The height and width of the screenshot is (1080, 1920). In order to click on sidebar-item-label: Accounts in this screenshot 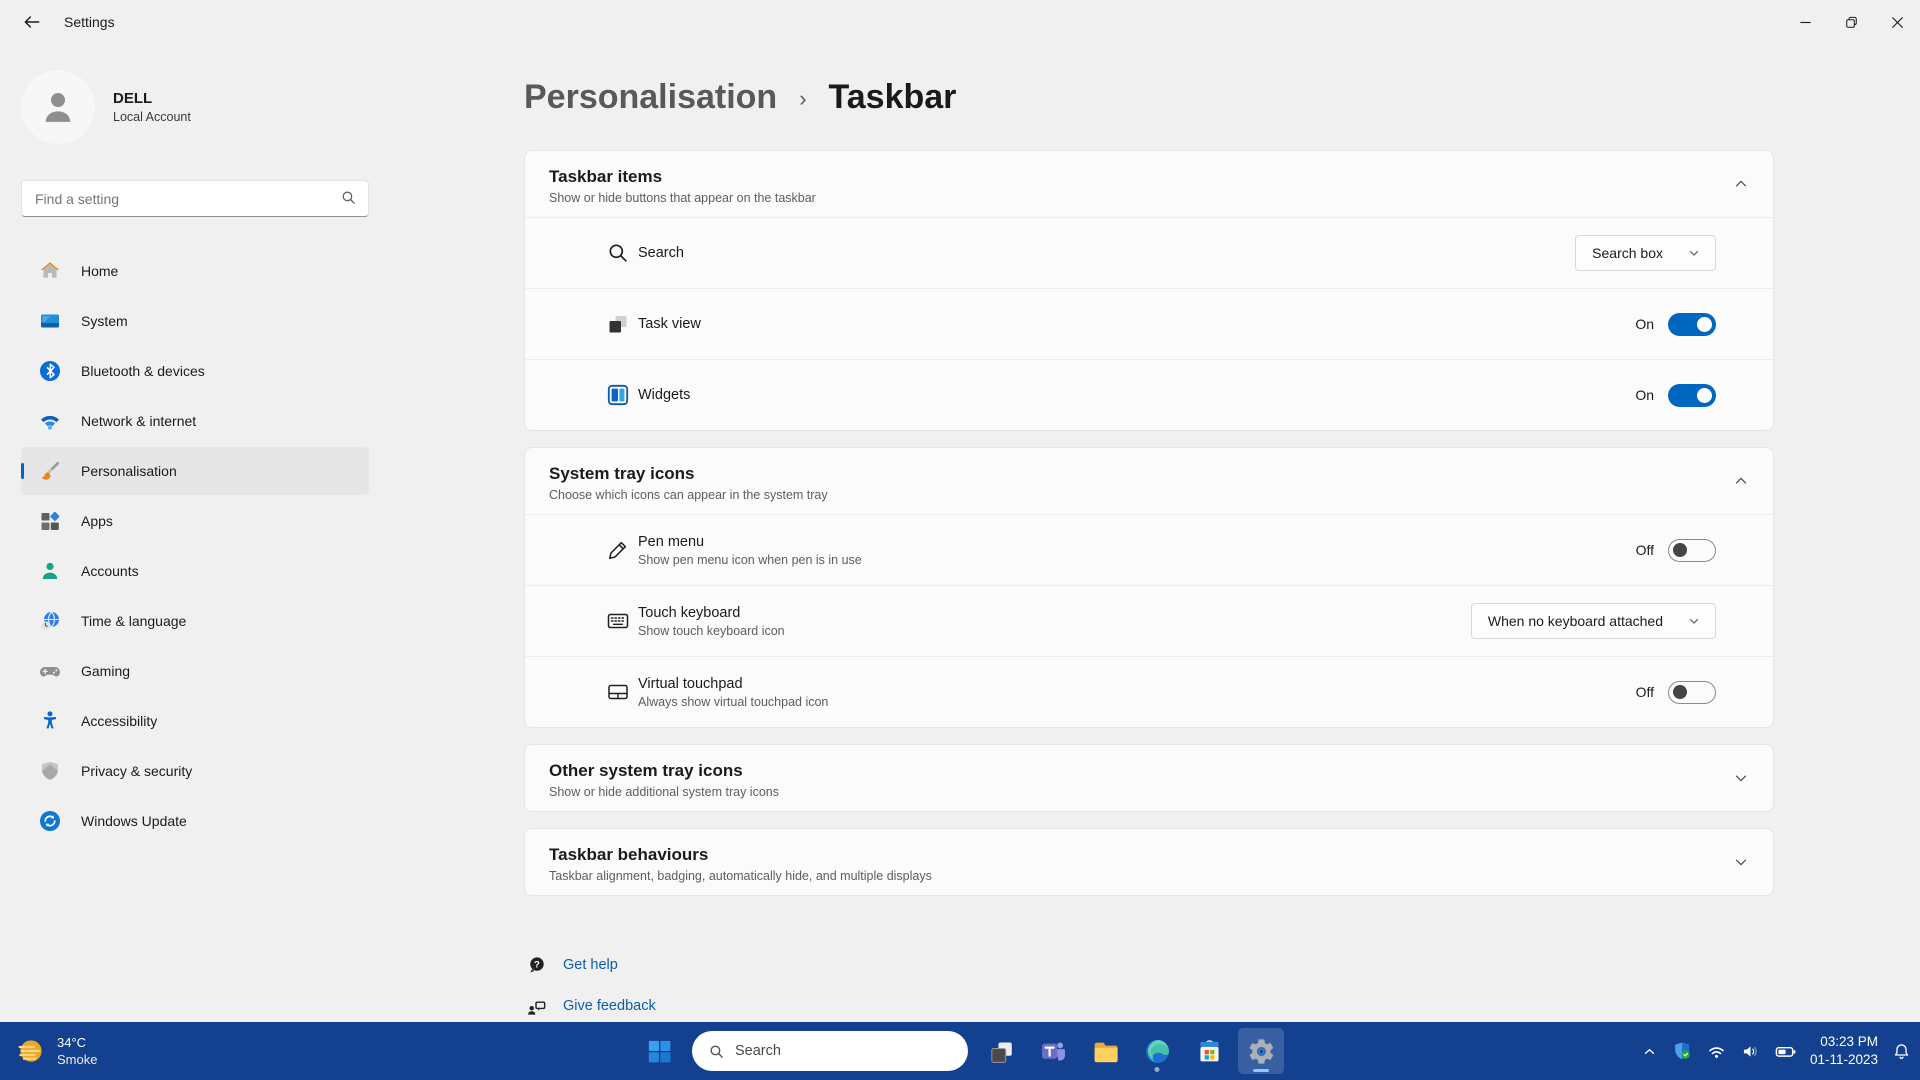, I will do `click(110, 571)`.